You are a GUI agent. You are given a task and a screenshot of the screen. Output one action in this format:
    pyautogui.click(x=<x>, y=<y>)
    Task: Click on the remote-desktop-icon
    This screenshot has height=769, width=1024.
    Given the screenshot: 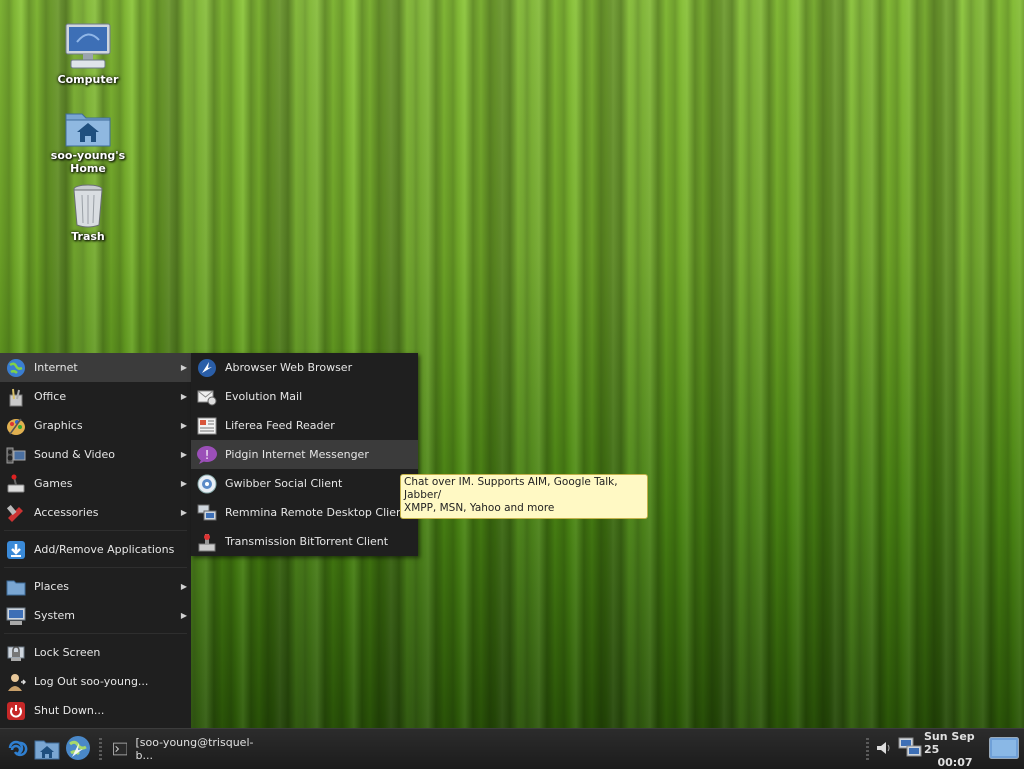 What is the action you would take?
    pyautogui.click(x=207, y=513)
    